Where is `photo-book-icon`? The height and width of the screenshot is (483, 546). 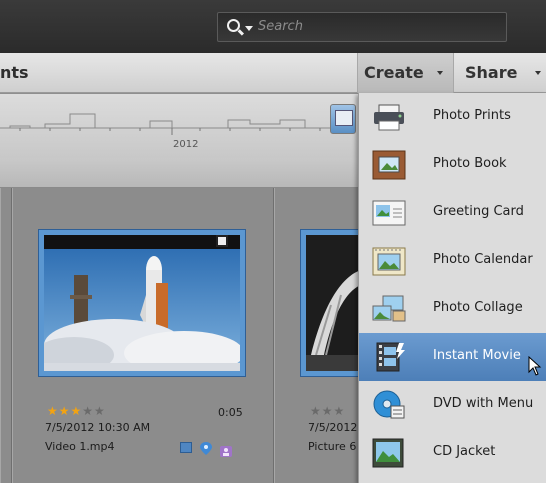 photo-book-icon is located at coordinates (389, 165).